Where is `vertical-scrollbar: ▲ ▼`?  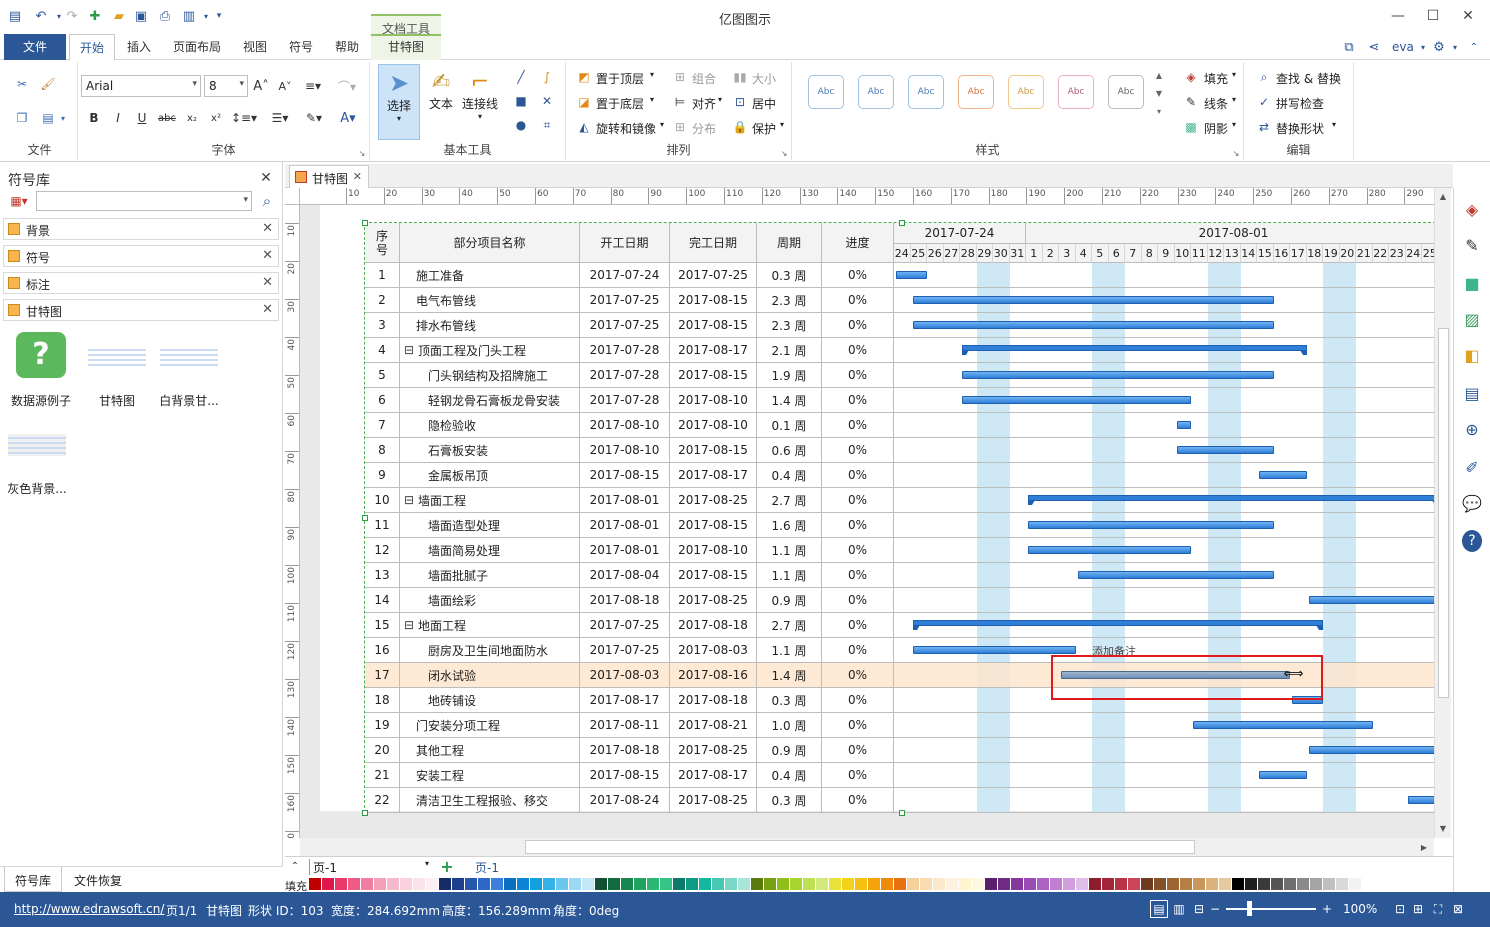 vertical-scrollbar: ▲ ▼ is located at coordinates (1442, 513).